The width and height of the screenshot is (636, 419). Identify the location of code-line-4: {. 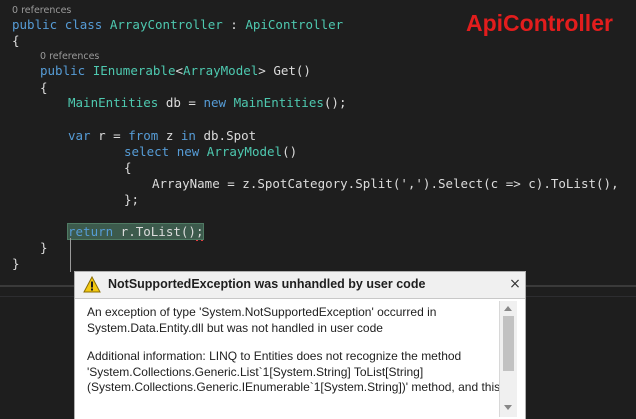
(44, 87).